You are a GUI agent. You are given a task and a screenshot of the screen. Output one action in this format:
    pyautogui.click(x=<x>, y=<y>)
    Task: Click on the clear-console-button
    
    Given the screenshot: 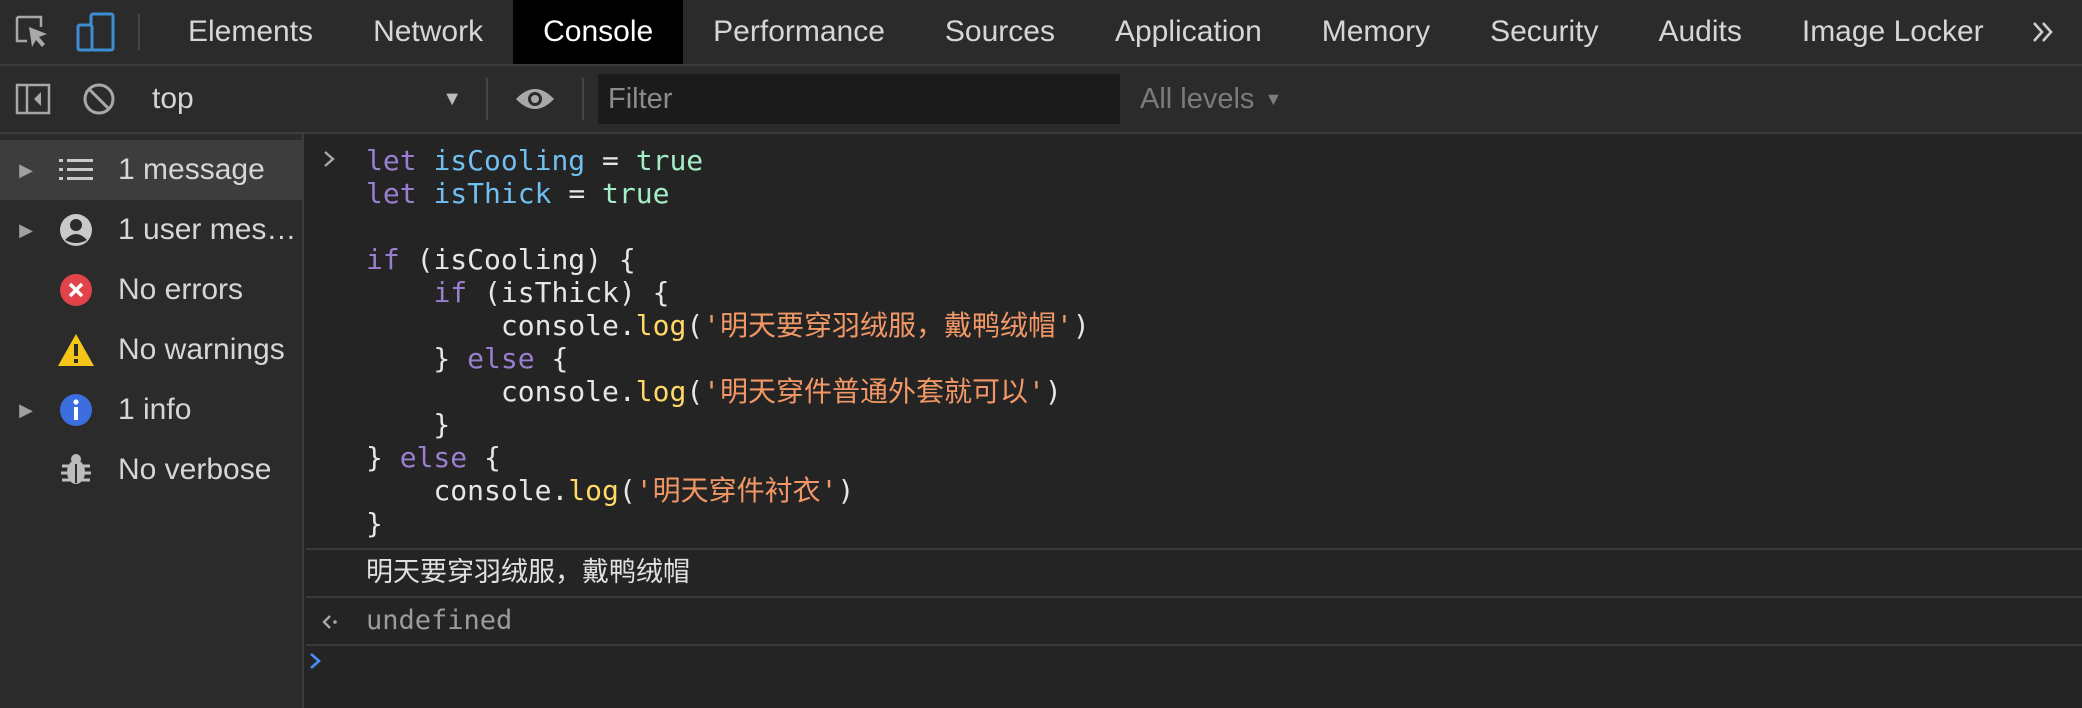 What is the action you would take?
    pyautogui.click(x=99, y=99)
    